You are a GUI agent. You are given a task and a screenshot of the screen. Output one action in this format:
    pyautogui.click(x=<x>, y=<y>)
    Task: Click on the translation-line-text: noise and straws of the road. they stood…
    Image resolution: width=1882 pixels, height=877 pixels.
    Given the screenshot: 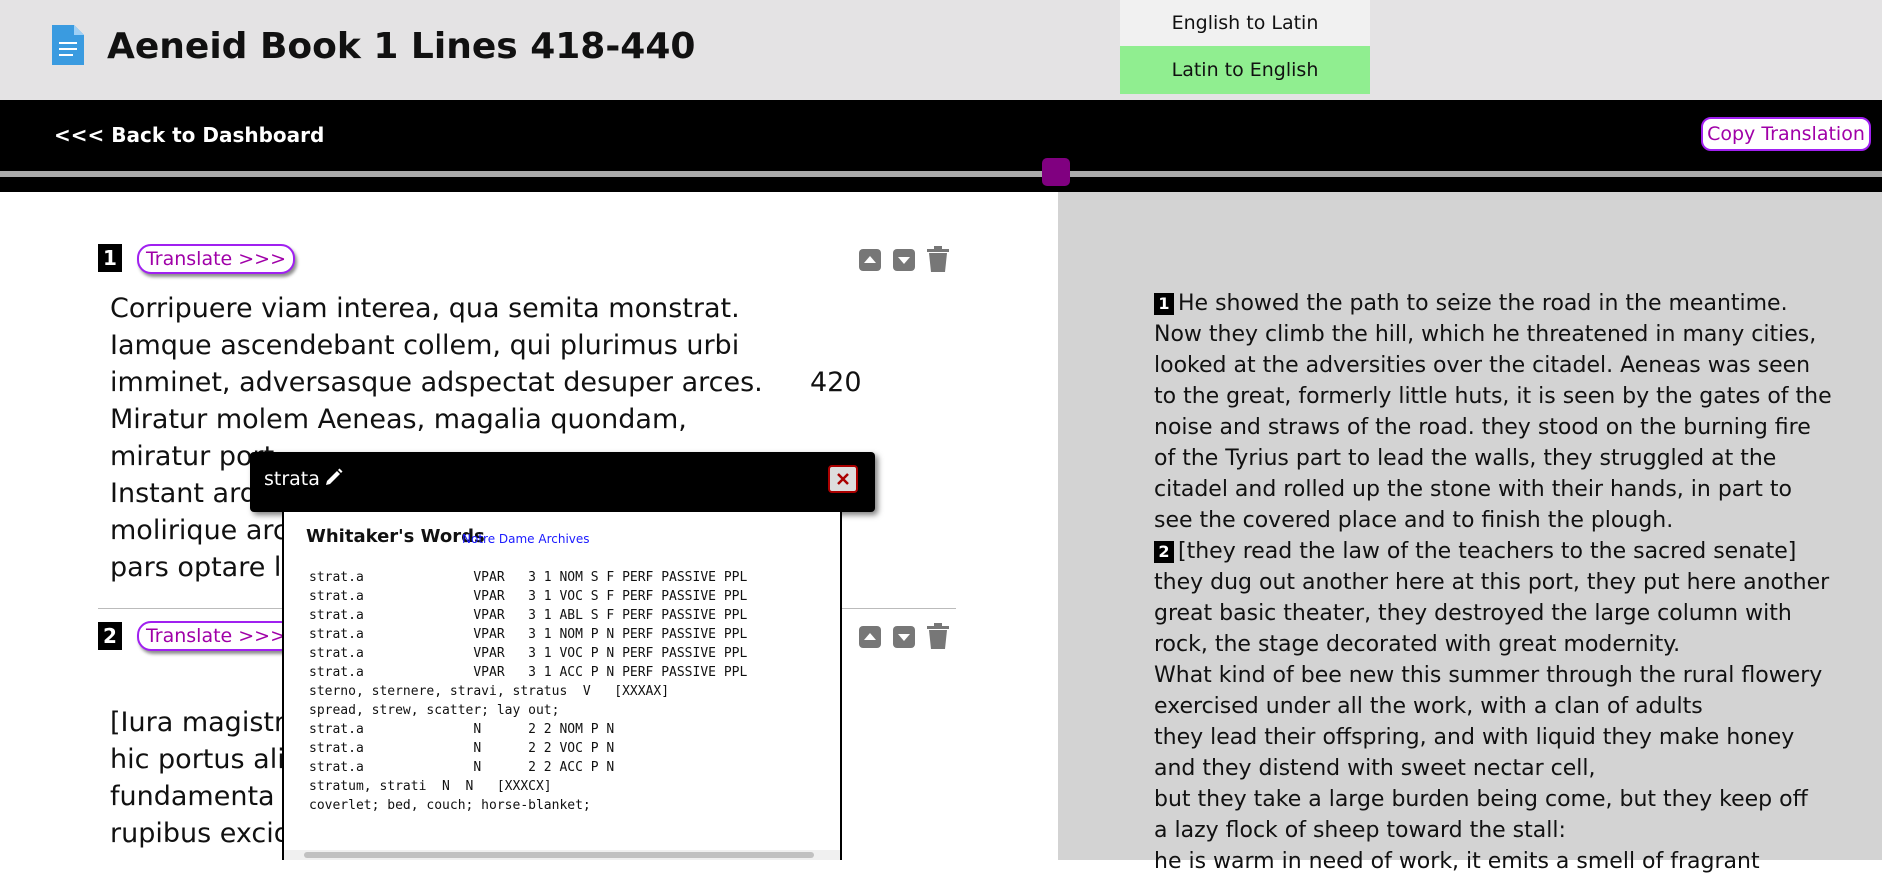 What is the action you would take?
    pyautogui.click(x=1482, y=427)
    